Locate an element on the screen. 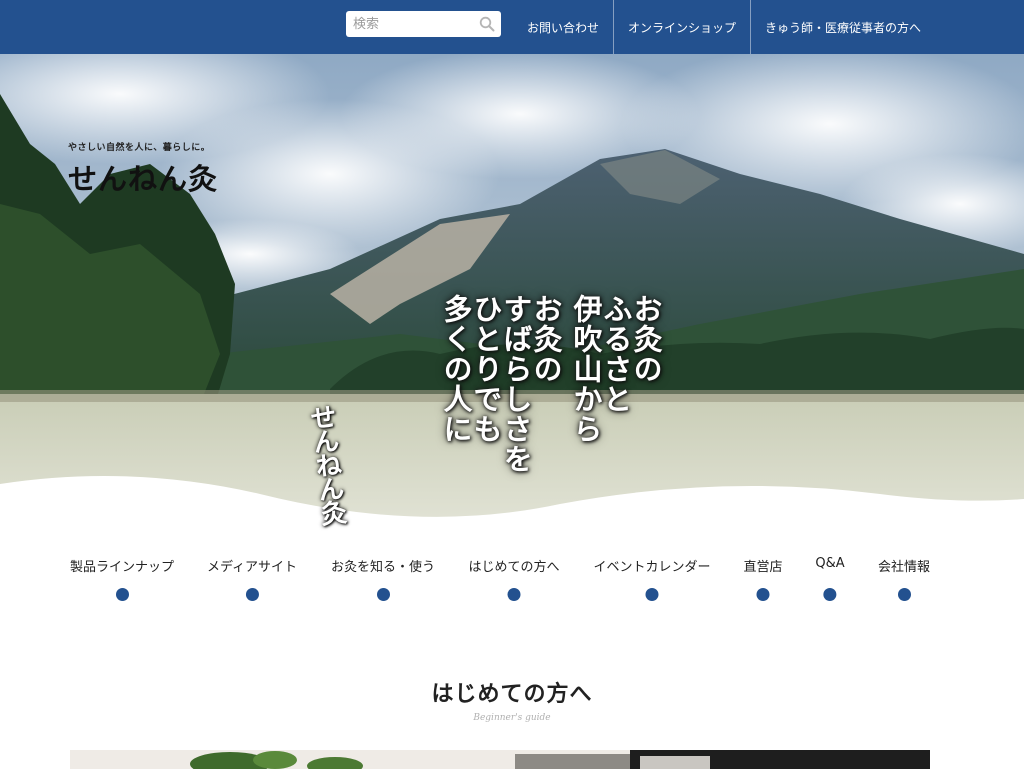  nav-label: イベントカレンダー is located at coordinates (652, 567).